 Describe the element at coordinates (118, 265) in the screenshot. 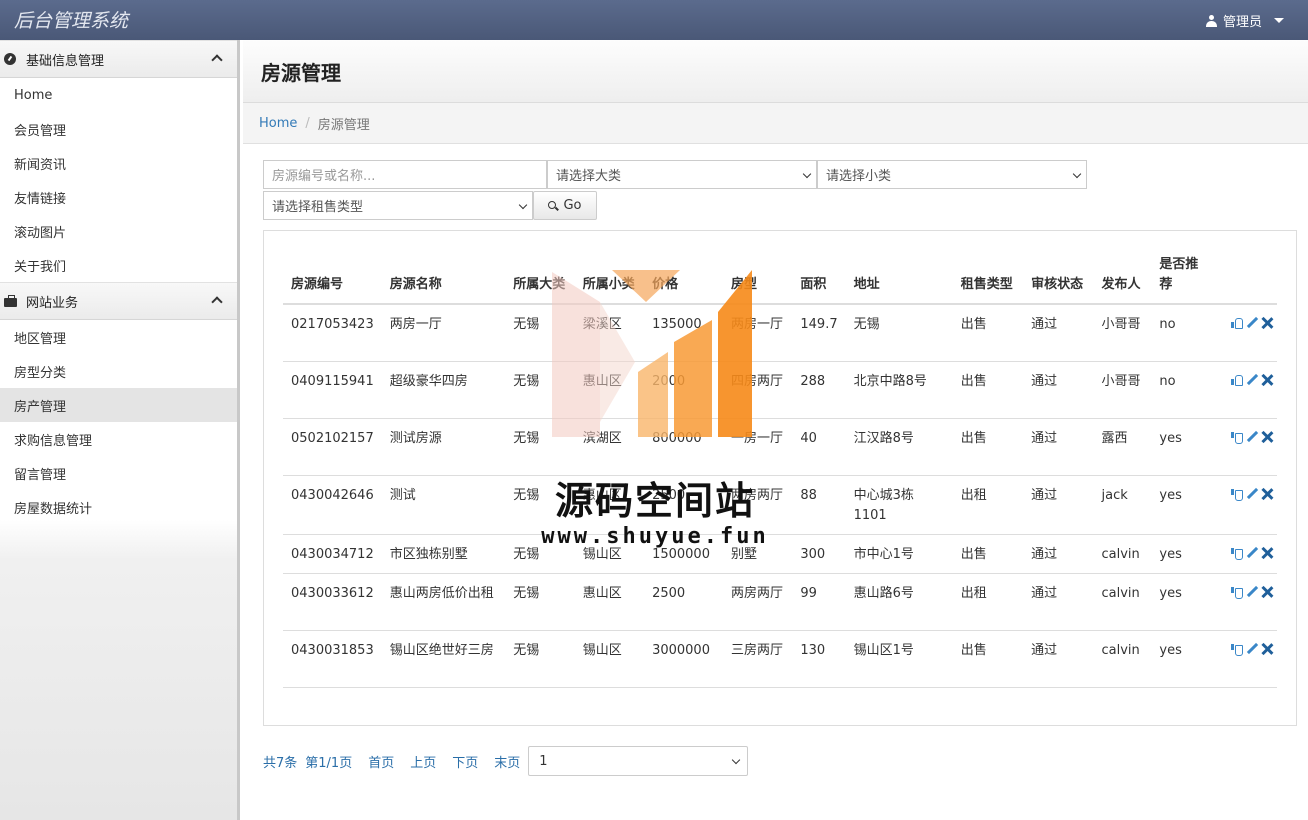

I see `sidebar-item-about: 关于我们` at that location.